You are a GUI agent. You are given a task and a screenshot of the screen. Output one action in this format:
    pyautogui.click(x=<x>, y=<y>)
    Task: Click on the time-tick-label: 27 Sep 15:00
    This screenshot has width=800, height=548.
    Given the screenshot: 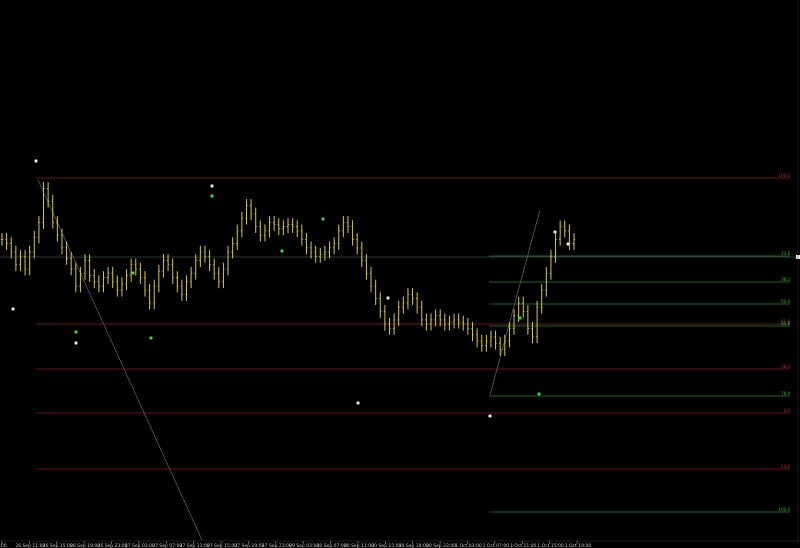 What is the action you would take?
    pyautogui.click(x=222, y=545)
    